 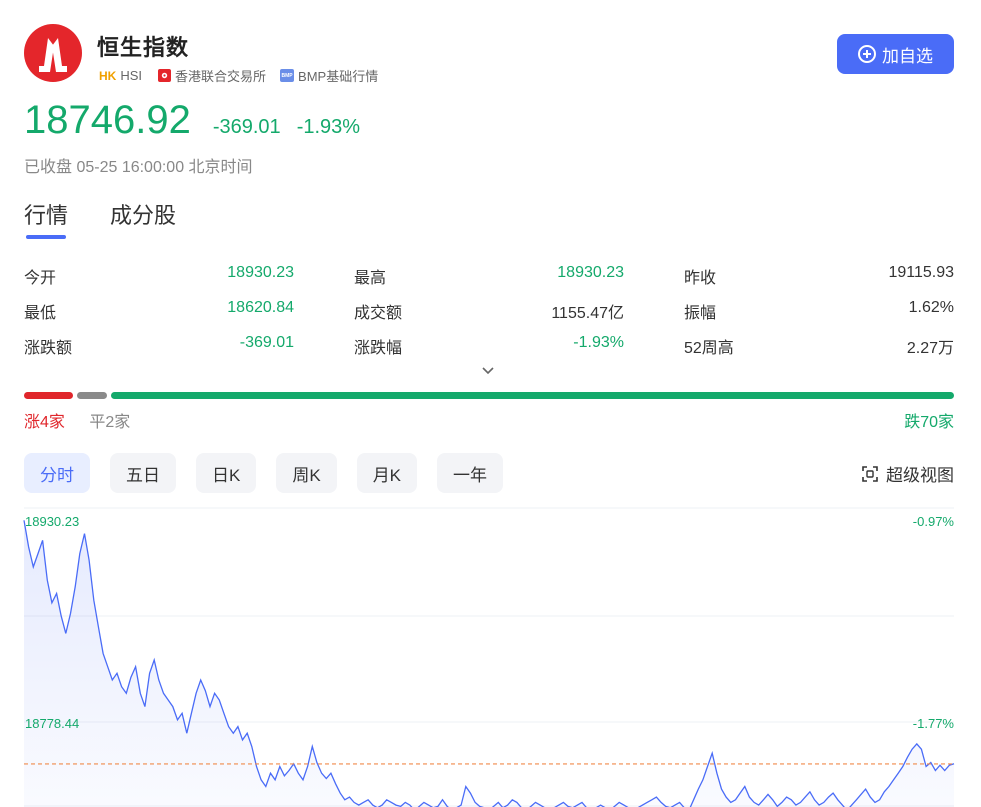 What do you see at coordinates (709, 348) in the screenshot?
I see `stat-label: 52周高` at bounding box center [709, 348].